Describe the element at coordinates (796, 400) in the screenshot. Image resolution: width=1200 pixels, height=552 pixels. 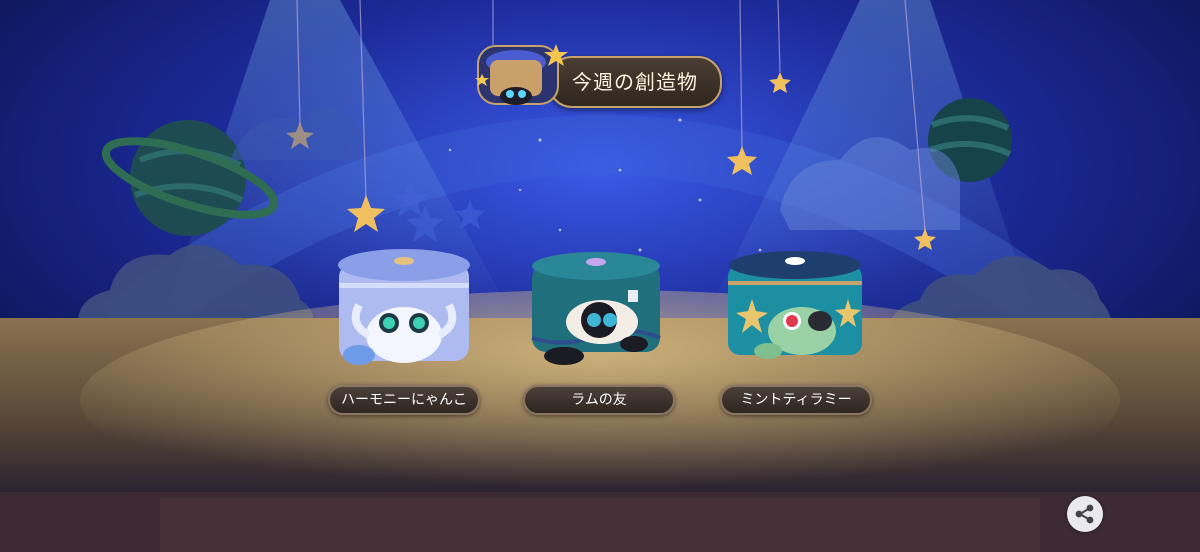
I see `creature-name-button: ミントティラミー` at that location.